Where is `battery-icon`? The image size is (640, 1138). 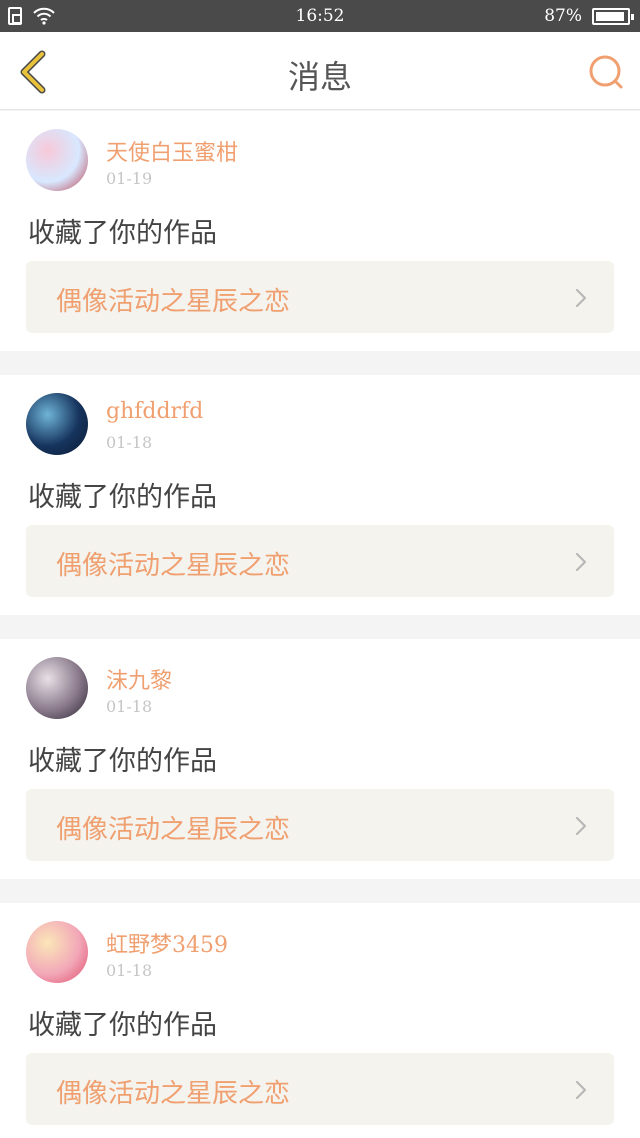 battery-icon is located at coordinates (613, 16).